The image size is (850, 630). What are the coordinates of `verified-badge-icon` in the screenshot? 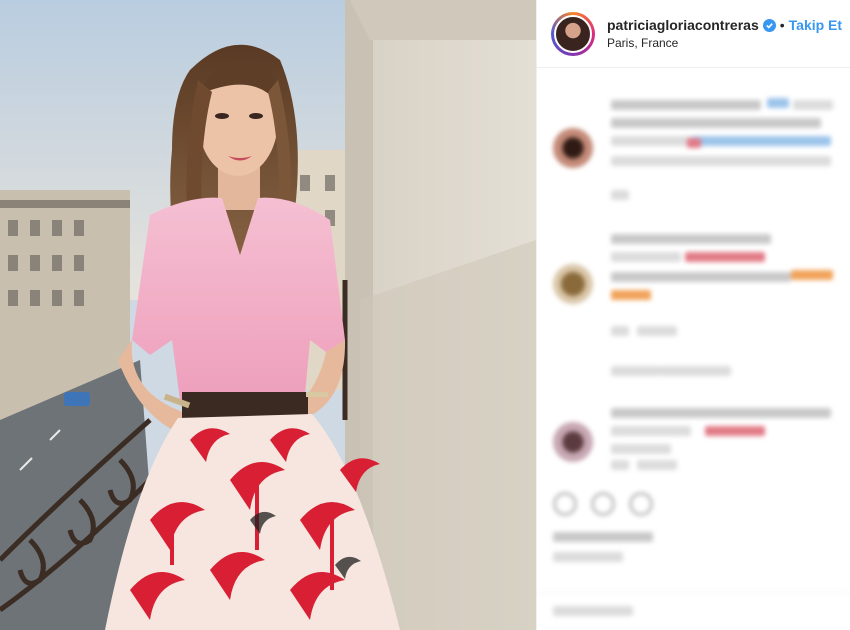 It's located at (769, 25).